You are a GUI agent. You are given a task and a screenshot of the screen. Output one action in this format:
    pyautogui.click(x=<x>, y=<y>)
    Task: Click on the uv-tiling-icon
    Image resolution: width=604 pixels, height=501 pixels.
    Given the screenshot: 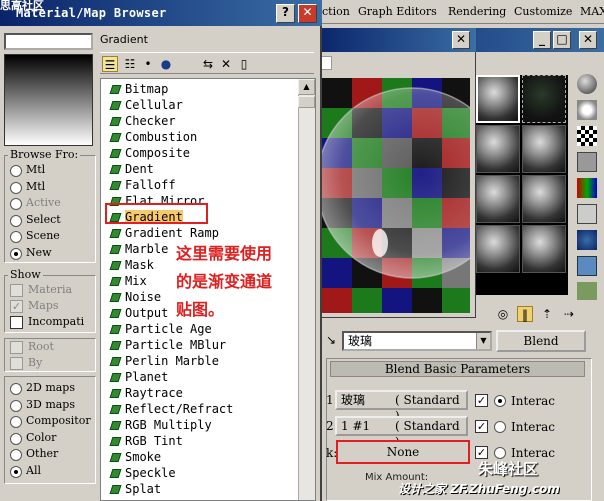 What is the action you would take?
    pyautogui.click(x=587, y=162)
    